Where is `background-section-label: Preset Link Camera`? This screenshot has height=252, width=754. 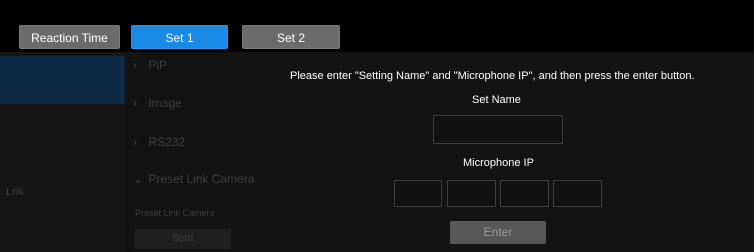 background-section-label: Preset Link Camera is located at coordinates (175, 213).